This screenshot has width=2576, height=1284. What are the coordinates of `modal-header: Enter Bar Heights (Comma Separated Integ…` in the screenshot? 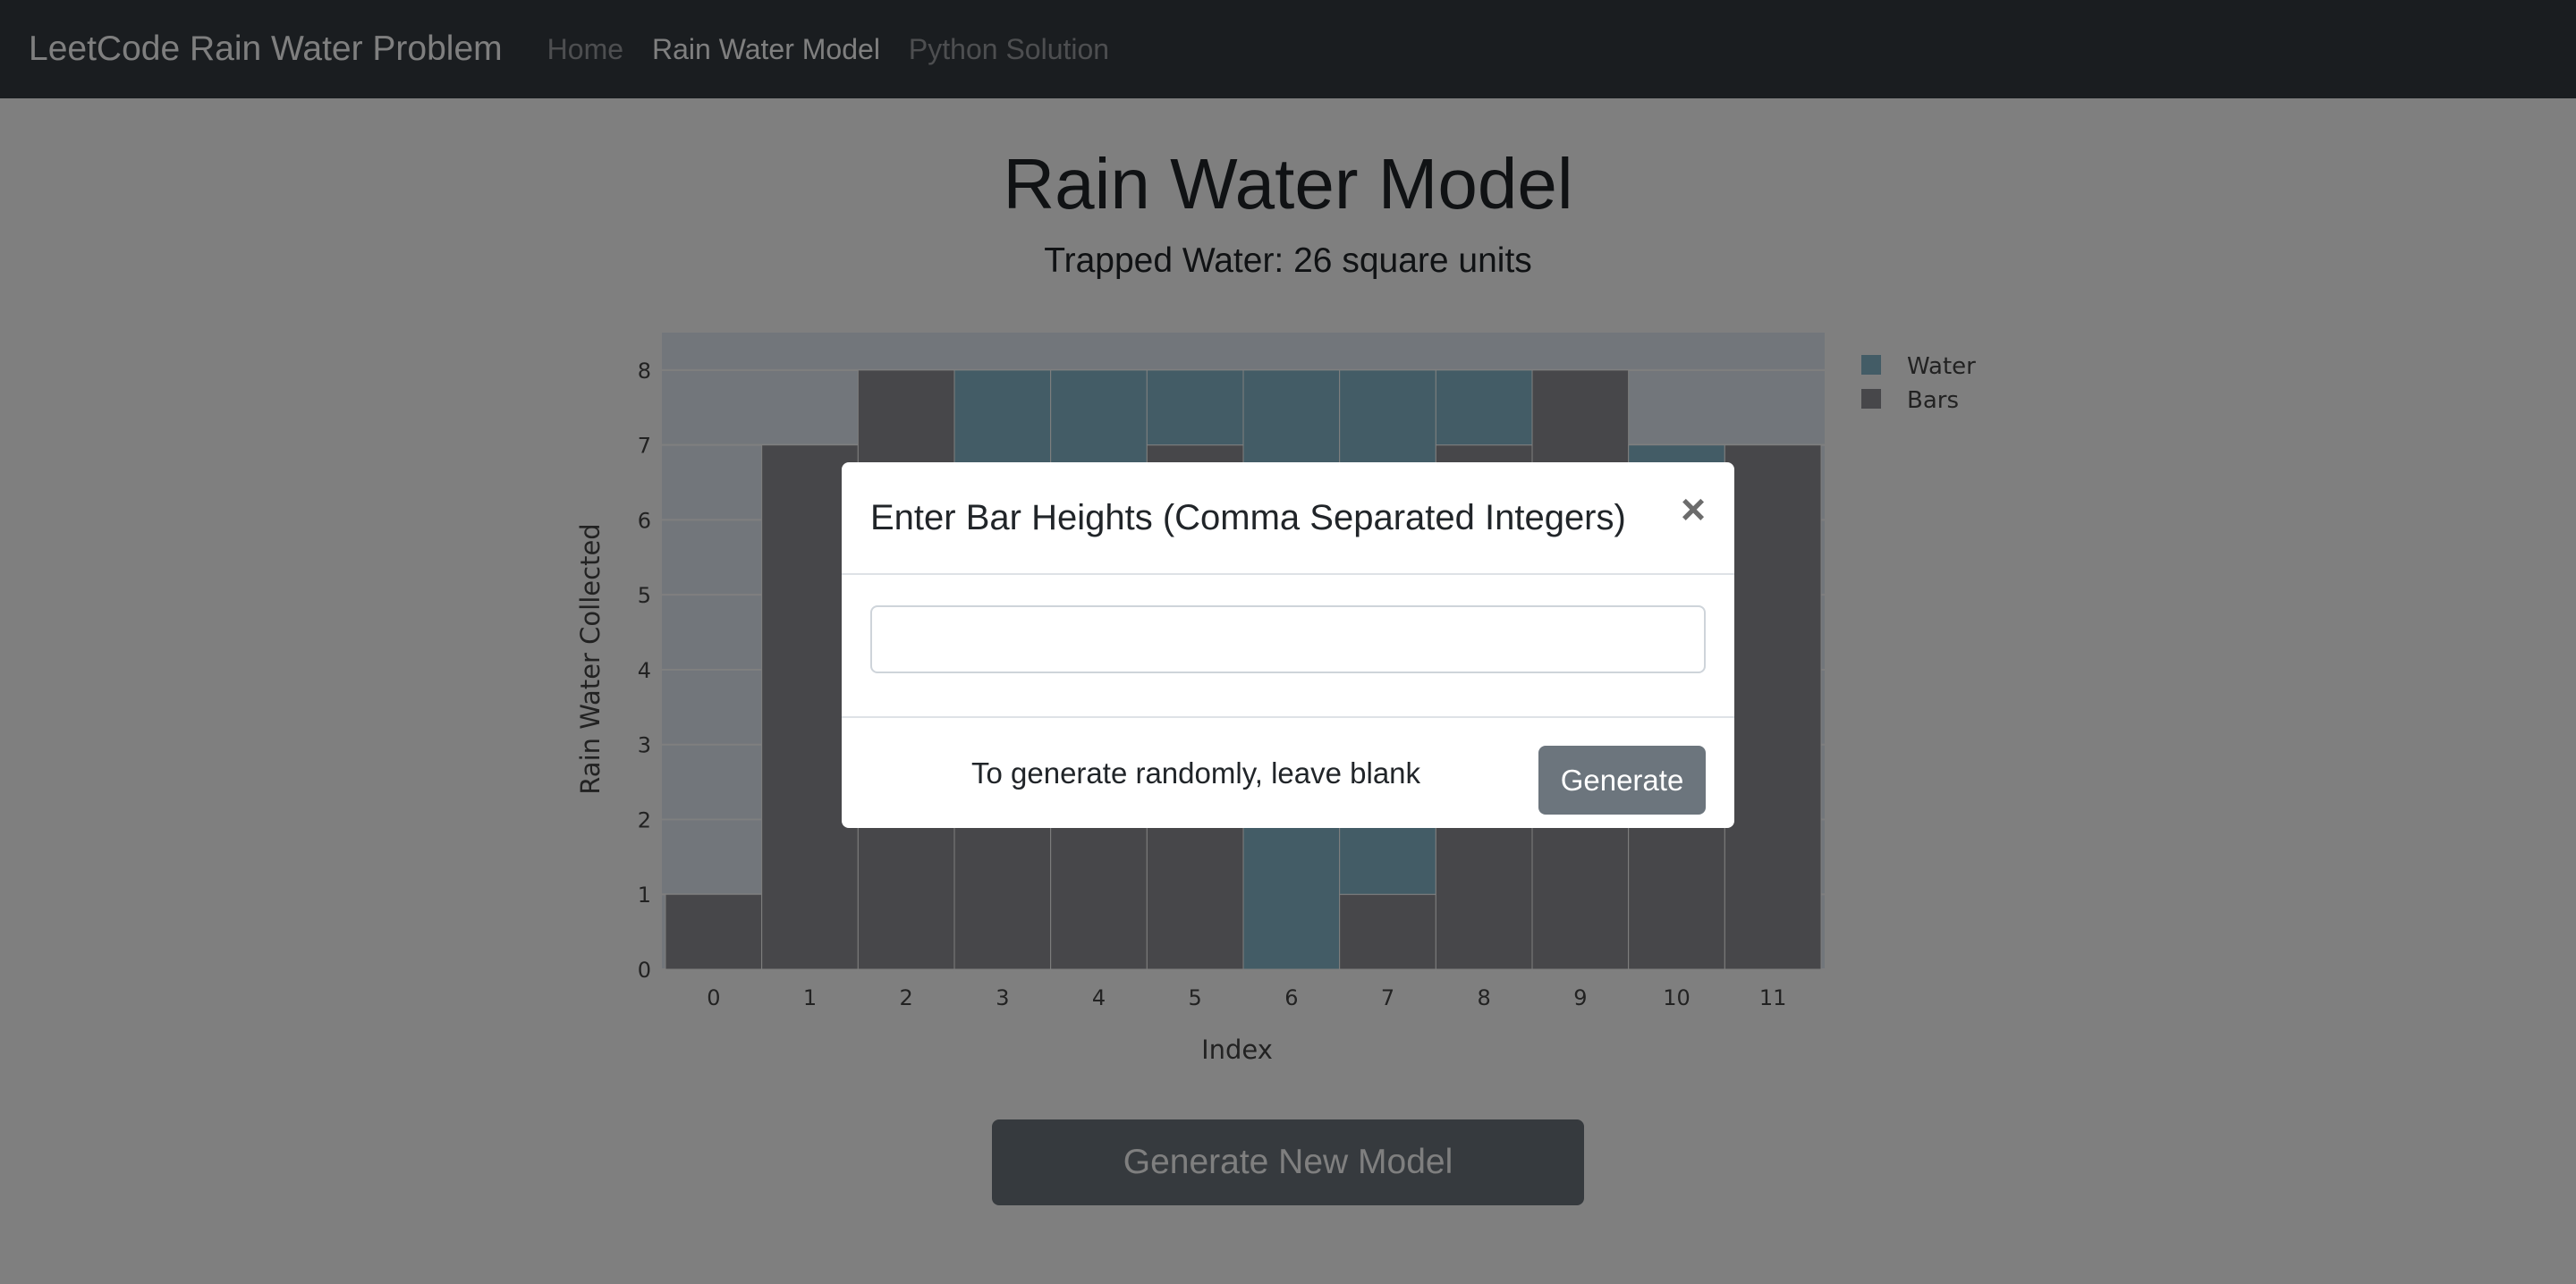 It's located at (1288, 518).